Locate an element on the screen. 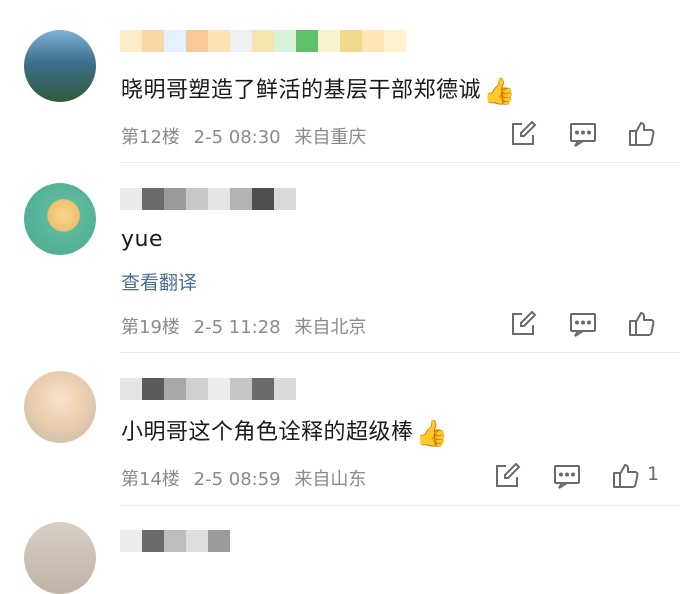 This screenshot has height=594, width=680. comment-location: 来自山东 is located at coordinates (330, 479).